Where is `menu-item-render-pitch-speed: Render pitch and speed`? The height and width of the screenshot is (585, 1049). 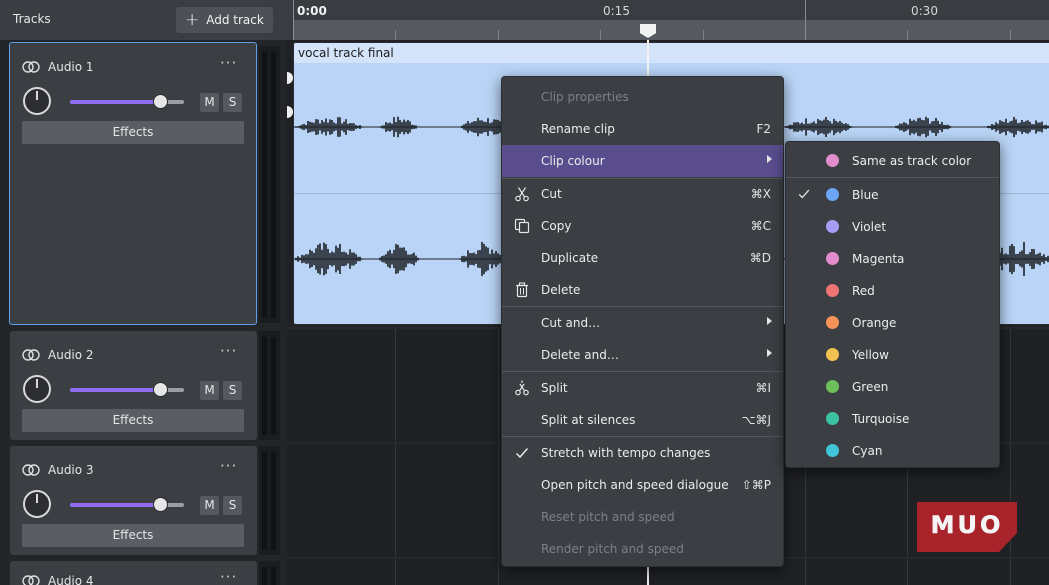 menu-item-render-pitch-speed: Render pitch and speed is located at coordinates (642, 549).